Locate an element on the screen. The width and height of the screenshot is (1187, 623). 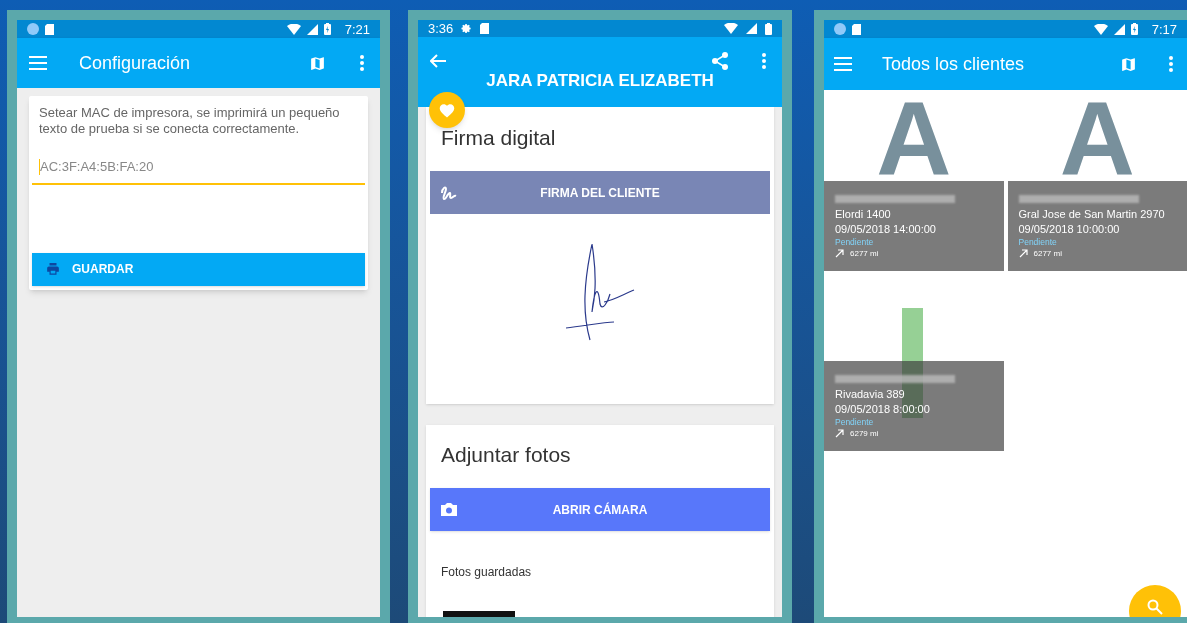
description-text: Setear MAC de impresora, se imprimirá un pequeño texto de prueba si se conecta correctamente. is located at coordinates (189, 121).